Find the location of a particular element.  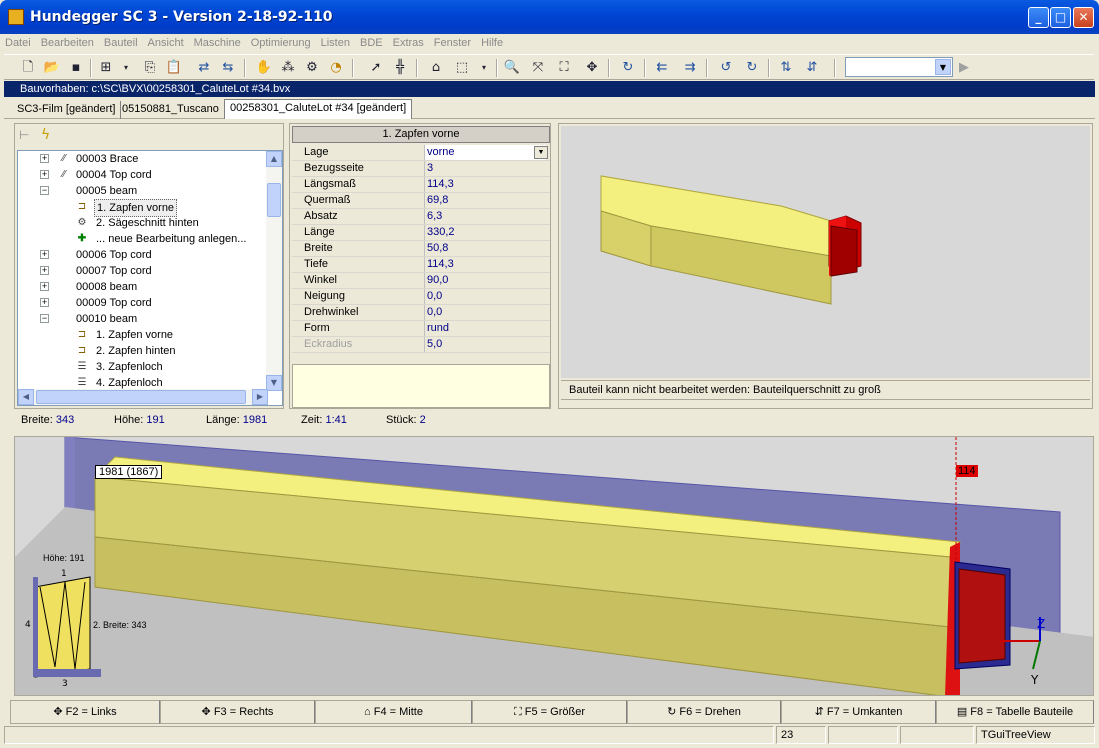

save-icon: ▪ is located at coordinates (76, 68).